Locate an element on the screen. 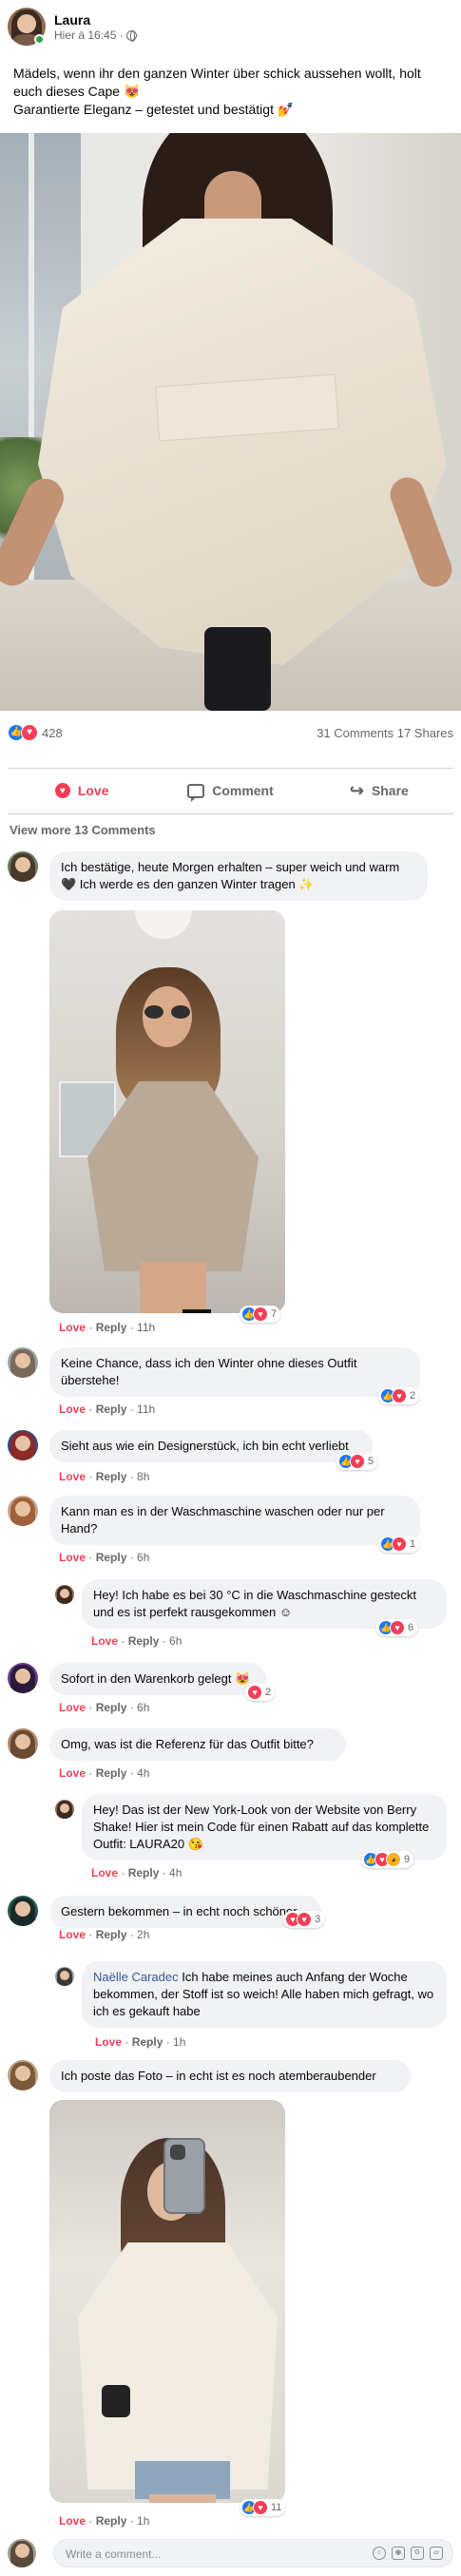  comment-reactions: 👍 ♥ 6 is located at coordinates (397, 1627).